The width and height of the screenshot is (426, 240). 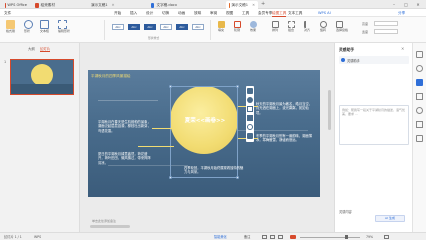 What do you see at coordinates (133, 13) in the screenshot?
I see `menu-insert: 插入` at bounding box center [133, 13].